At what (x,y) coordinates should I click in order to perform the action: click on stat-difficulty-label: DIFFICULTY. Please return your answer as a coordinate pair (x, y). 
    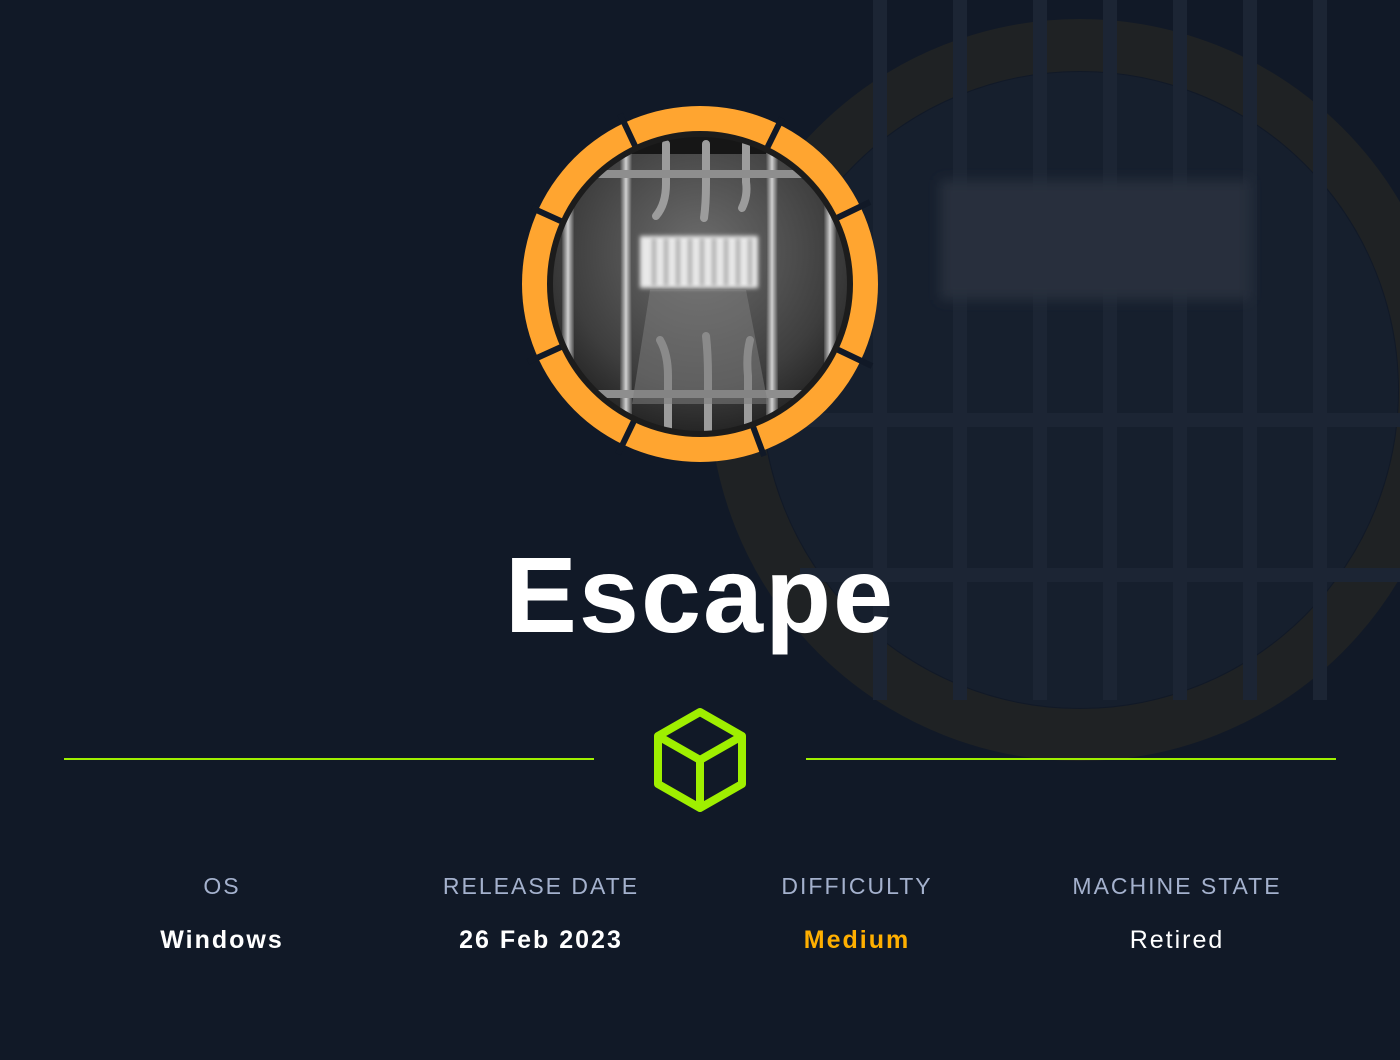
    Looking at the image, I should click on (857, 886).